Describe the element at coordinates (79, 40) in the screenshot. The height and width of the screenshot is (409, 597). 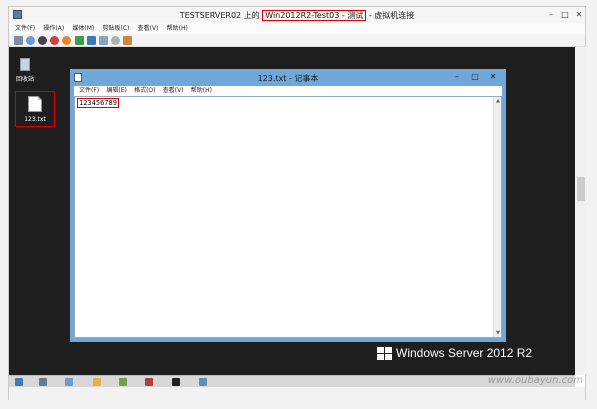
I see `pause-icon` at that location.